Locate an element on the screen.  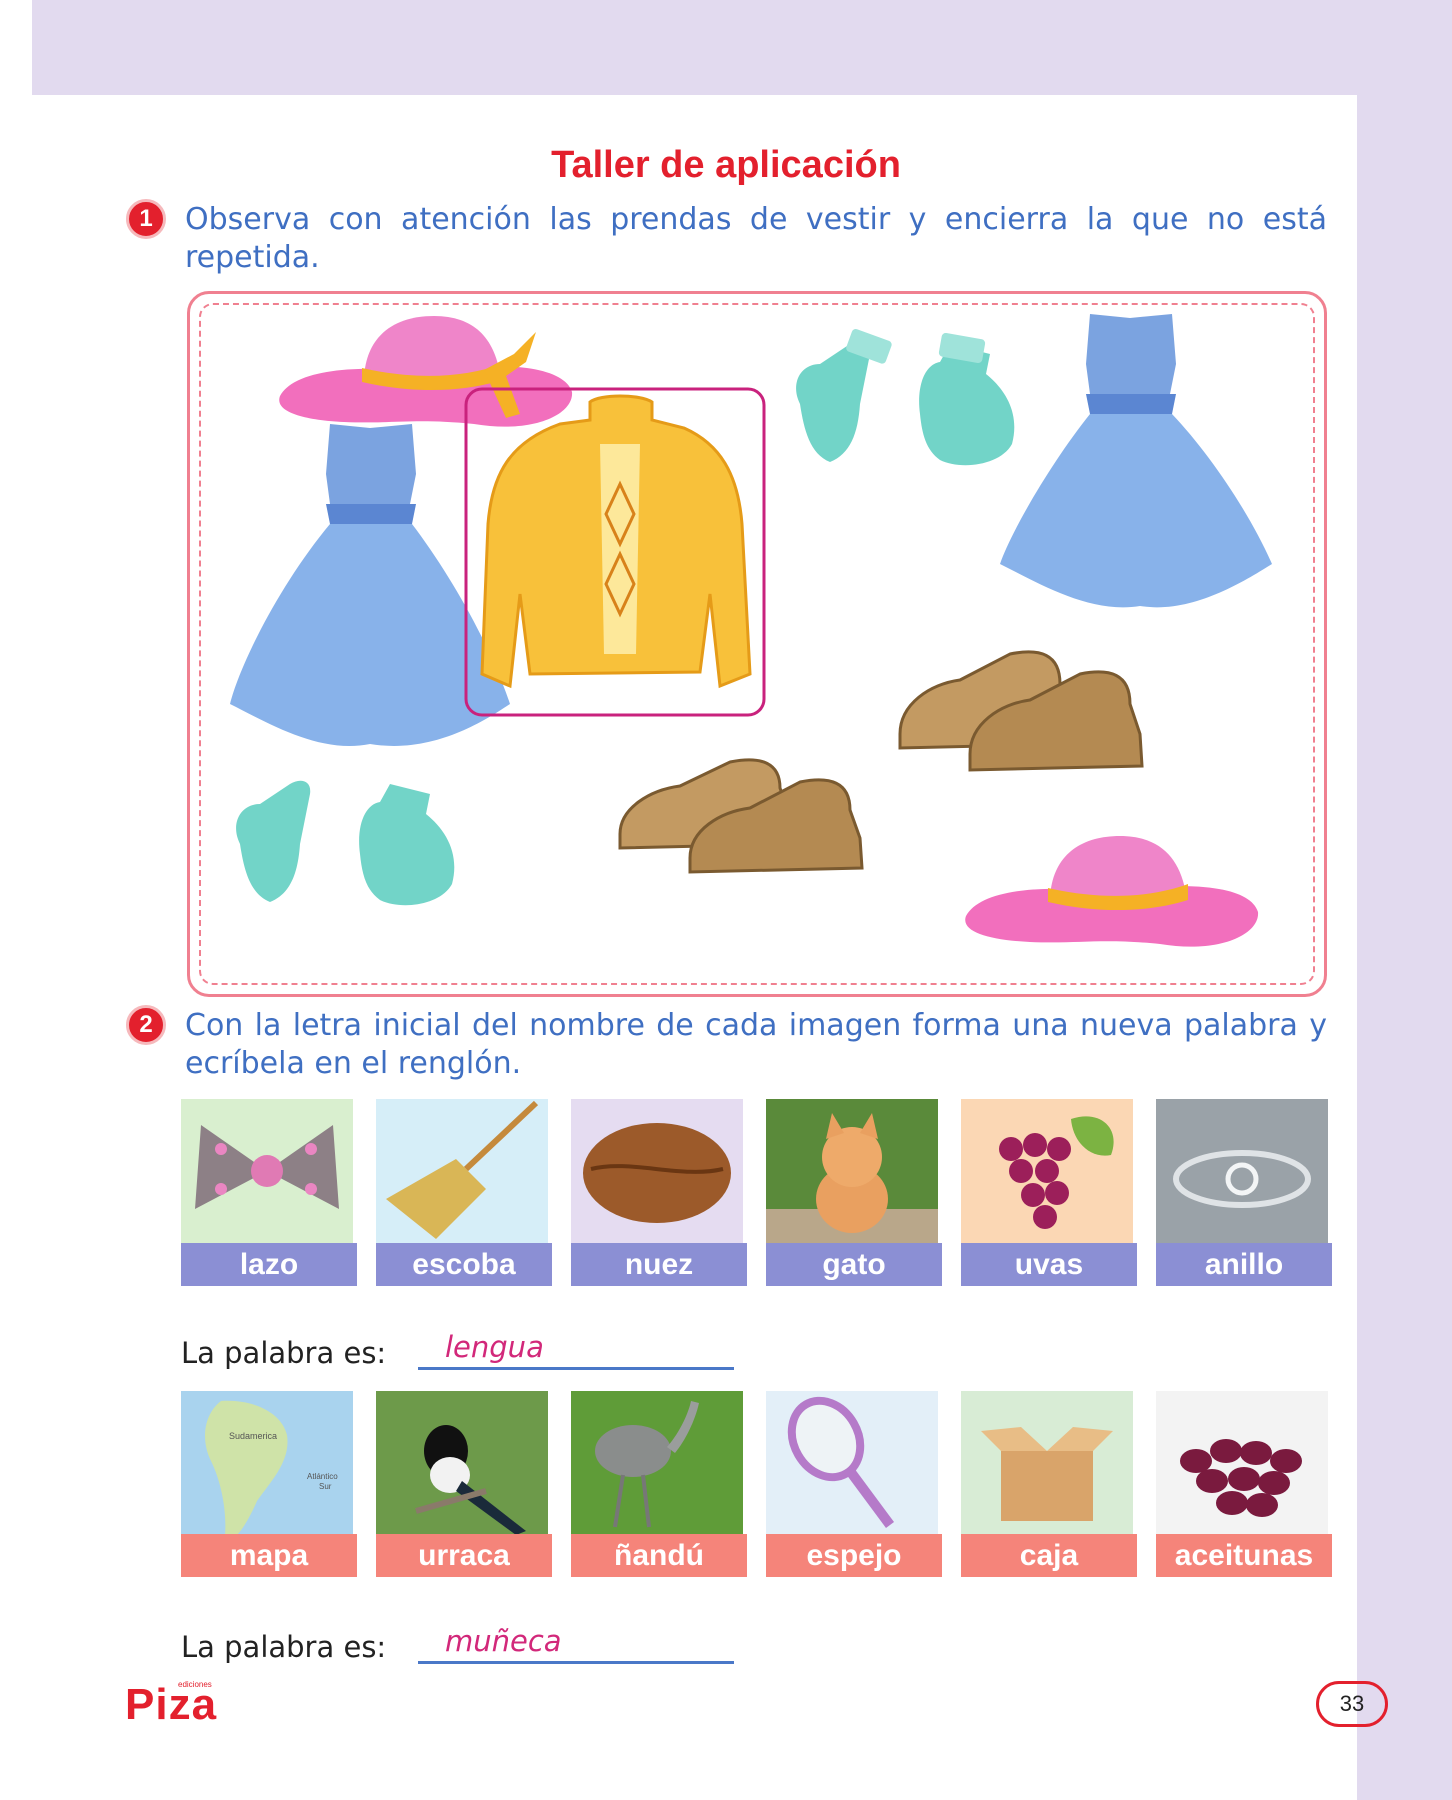
olives-icon is located at coordinates (1242, 1463).